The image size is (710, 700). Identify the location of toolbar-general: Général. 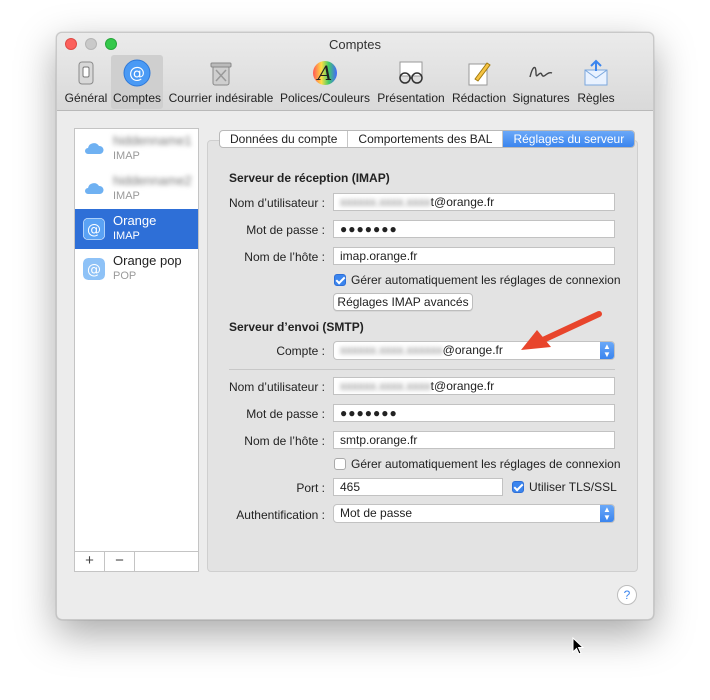
(86, 82).